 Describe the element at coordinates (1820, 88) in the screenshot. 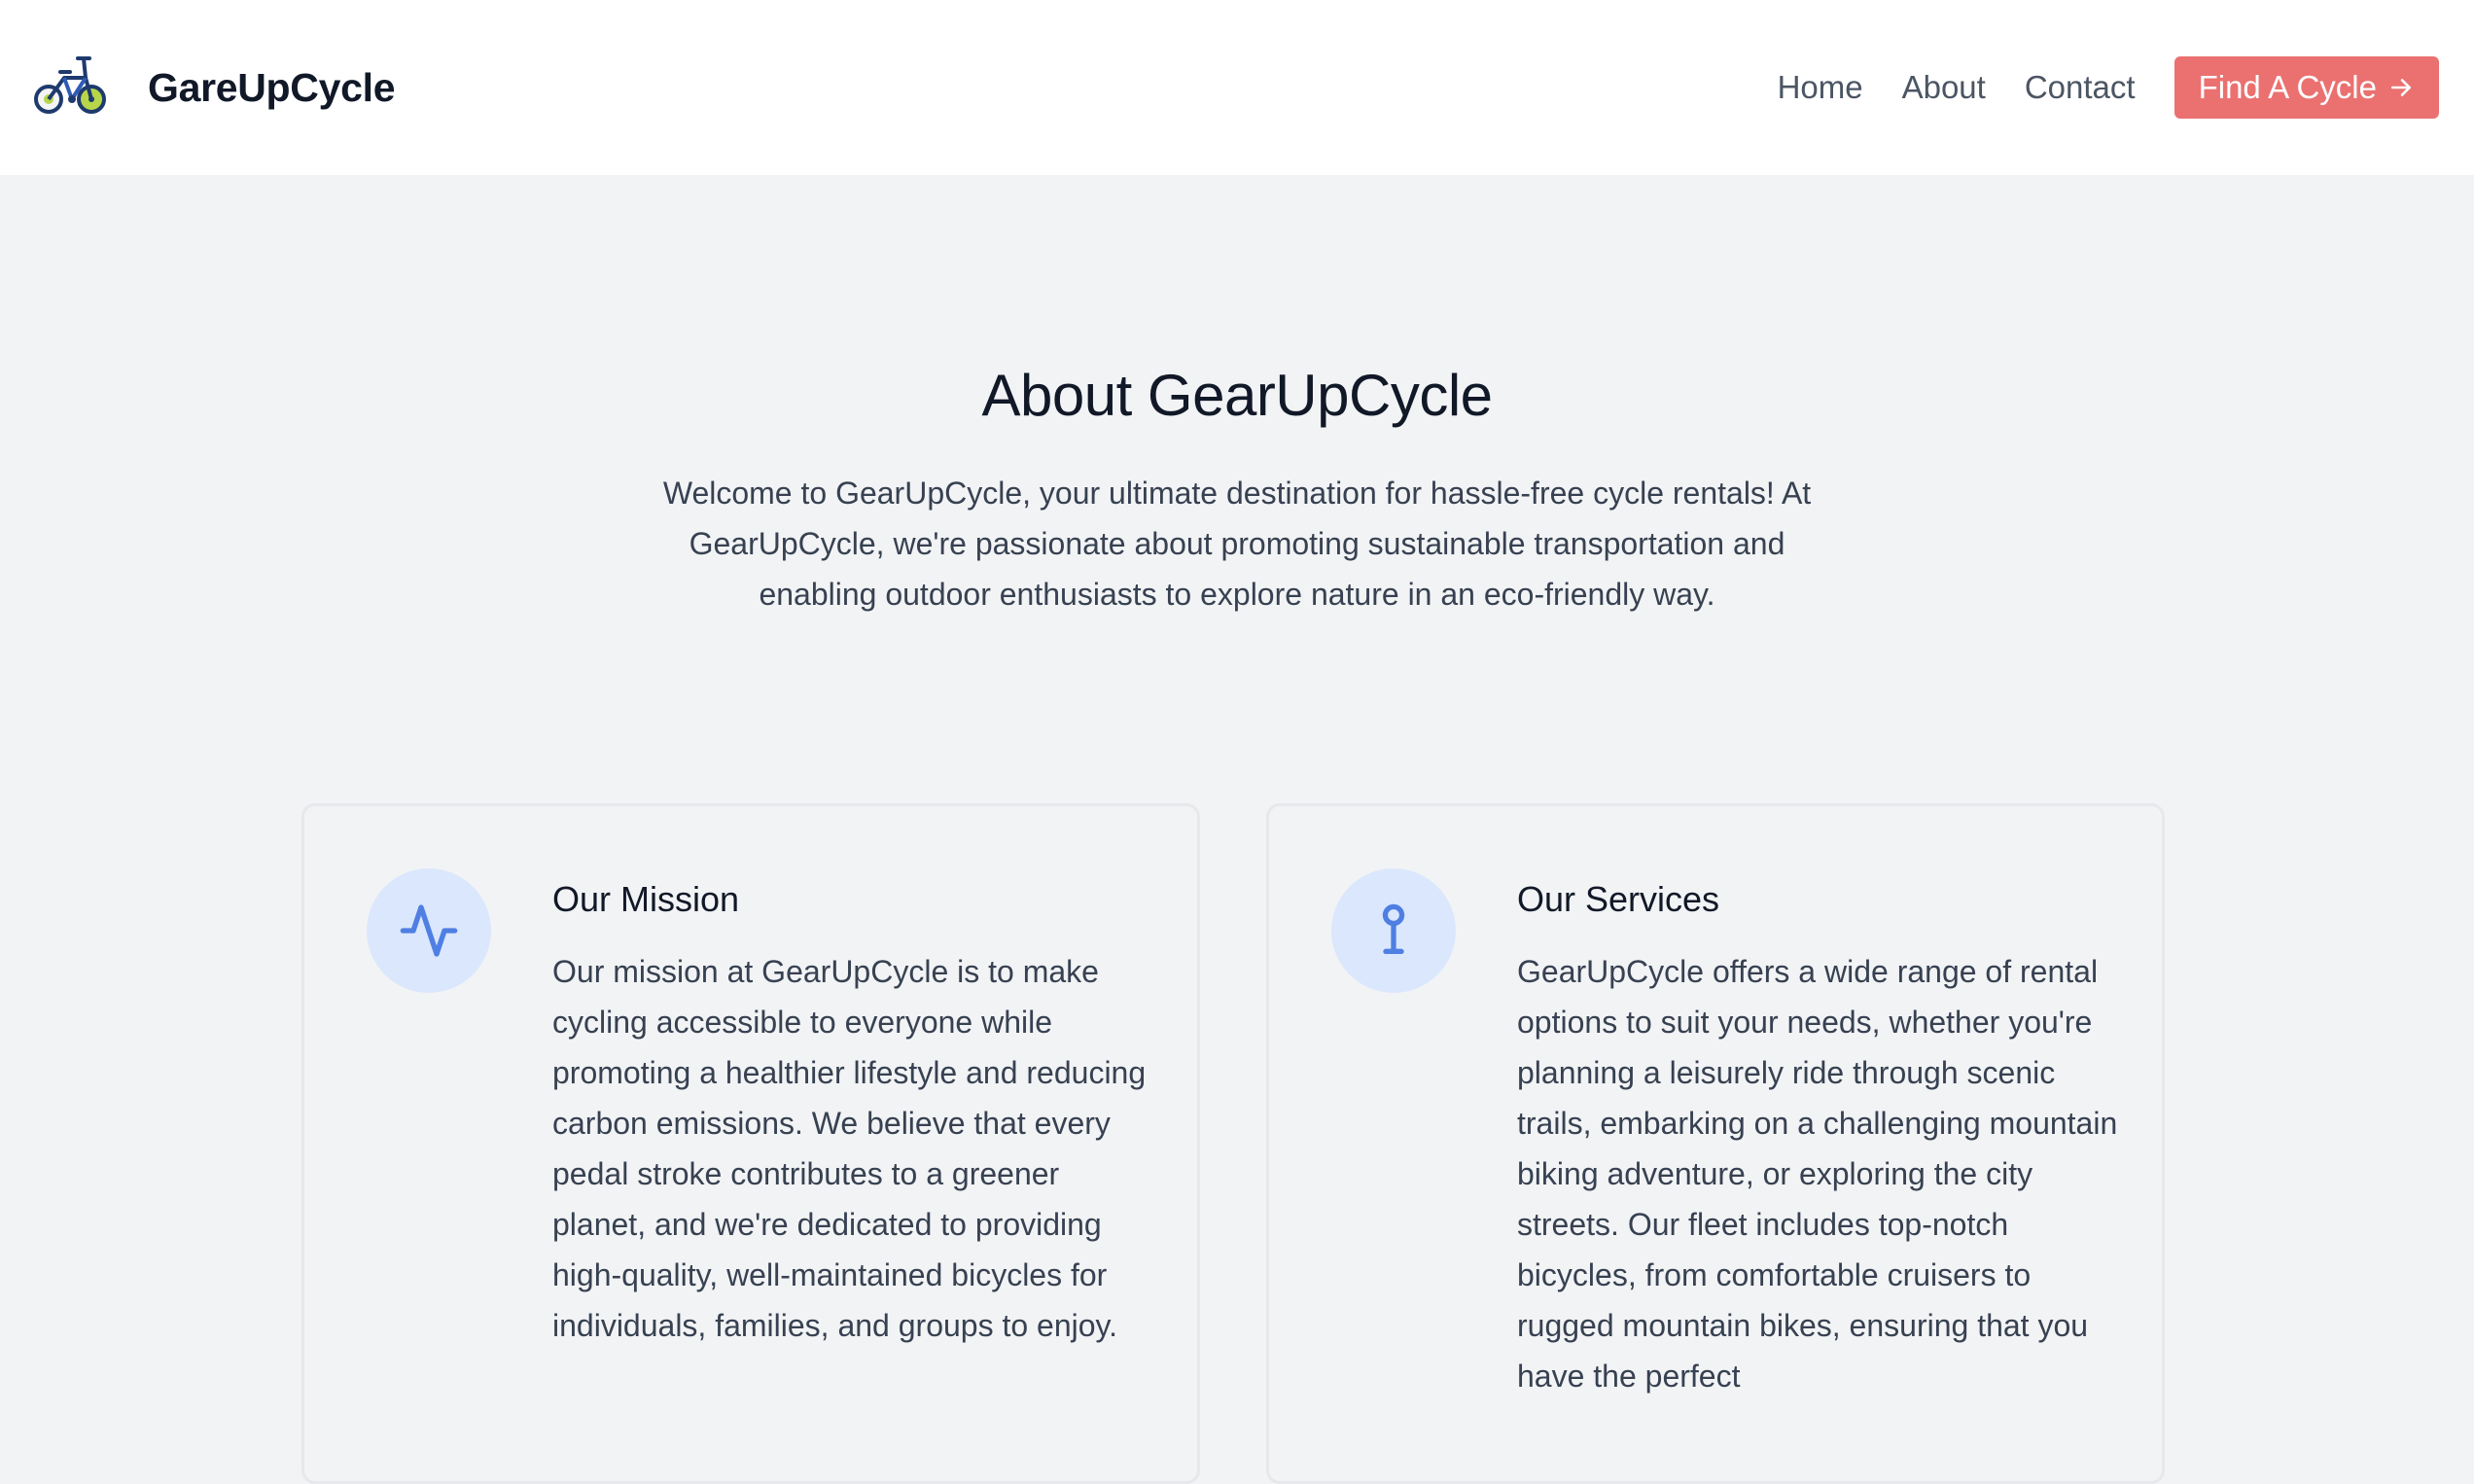

I see `nav-link-home: Home` at that location.